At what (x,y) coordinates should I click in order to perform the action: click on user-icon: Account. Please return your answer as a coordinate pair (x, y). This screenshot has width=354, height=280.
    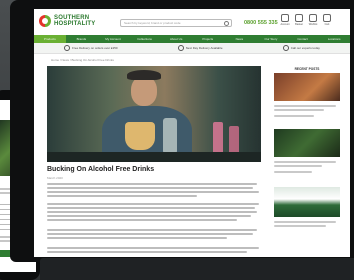
    Looking at the image, I should click on (285, 20).